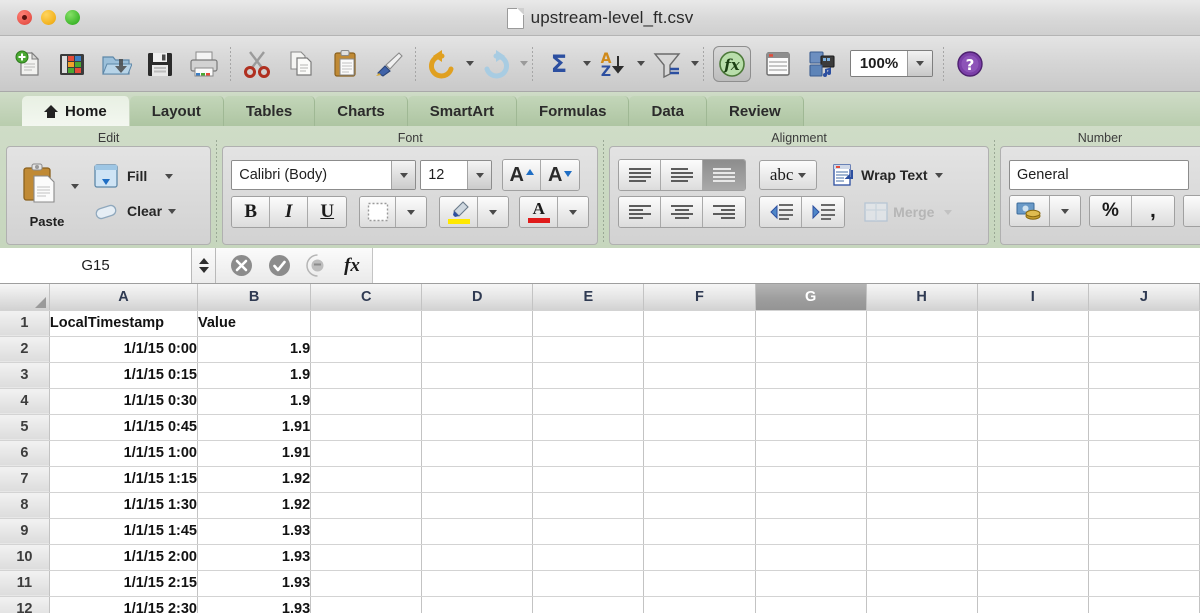 The height and width of the screenshot is (613, 1200). Describe the element at coordinates (361, 111) in the screenshot. I see `tab-charts: Charts` at that location.